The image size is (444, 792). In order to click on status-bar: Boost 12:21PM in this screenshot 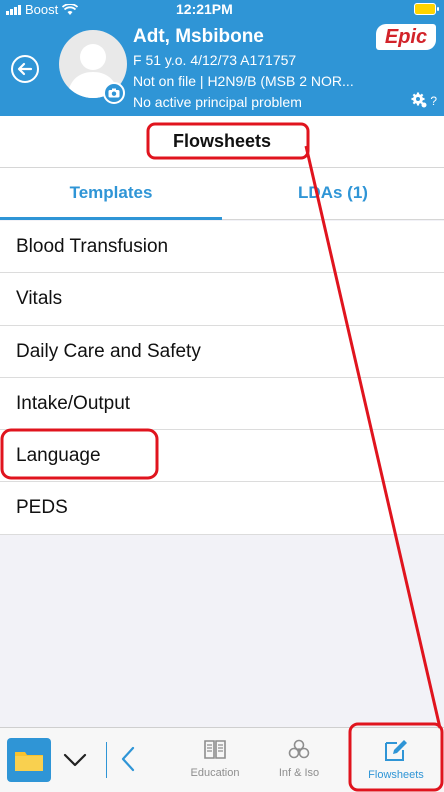, I will do `click(222, 10)`.